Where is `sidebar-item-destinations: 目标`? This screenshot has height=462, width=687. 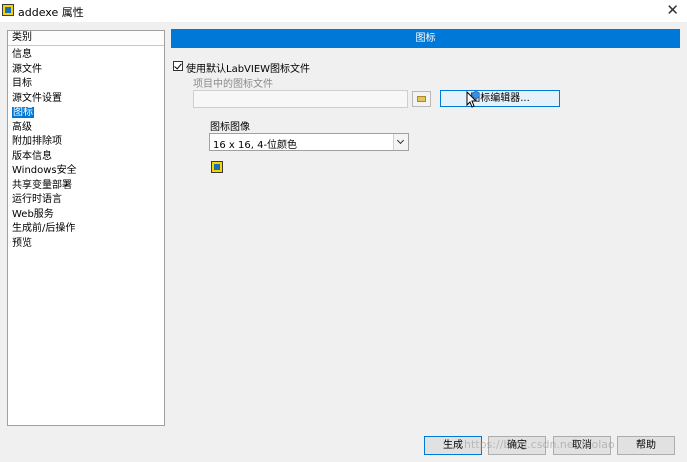
sidebar-item-destinations: 目标 is located at coordinates (86, 84).